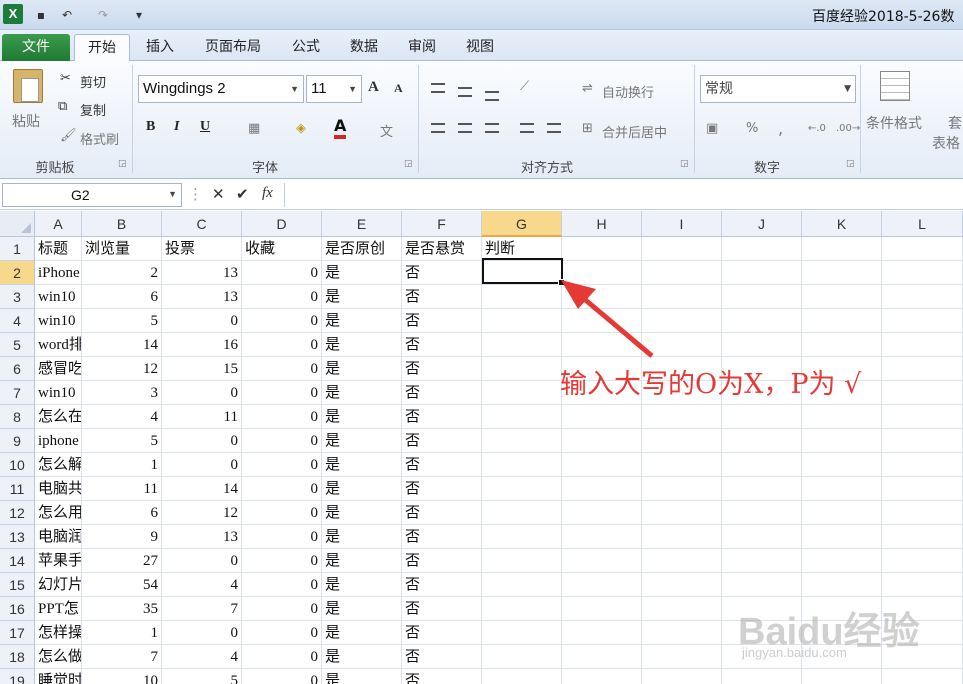  I want to click on cell-g9, so click(522, 441).